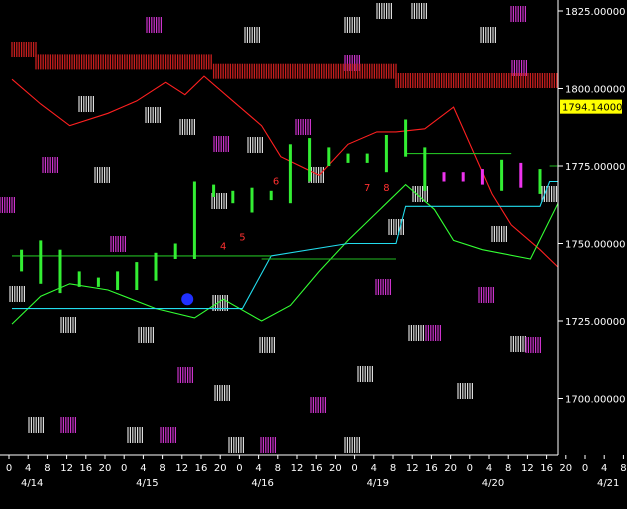 The height and width of the screenshot is (509, 627). What do you see at coordinates (431, 468) in the screenshot?
I see `x-tick-label-22: 16` at bounding box center [431, 468].